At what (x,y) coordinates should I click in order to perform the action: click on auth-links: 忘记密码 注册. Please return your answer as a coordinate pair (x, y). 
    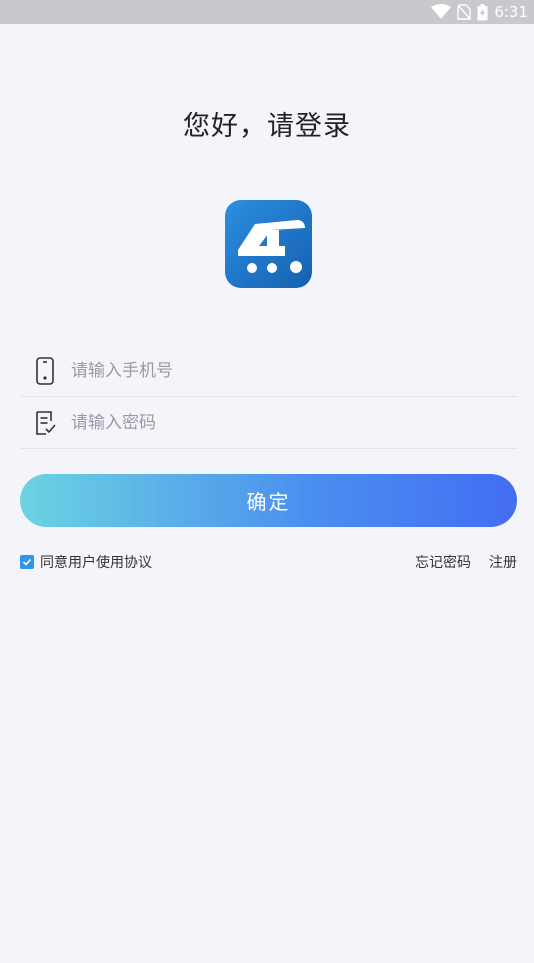
    Looking at the image, I should click on (466, 562).